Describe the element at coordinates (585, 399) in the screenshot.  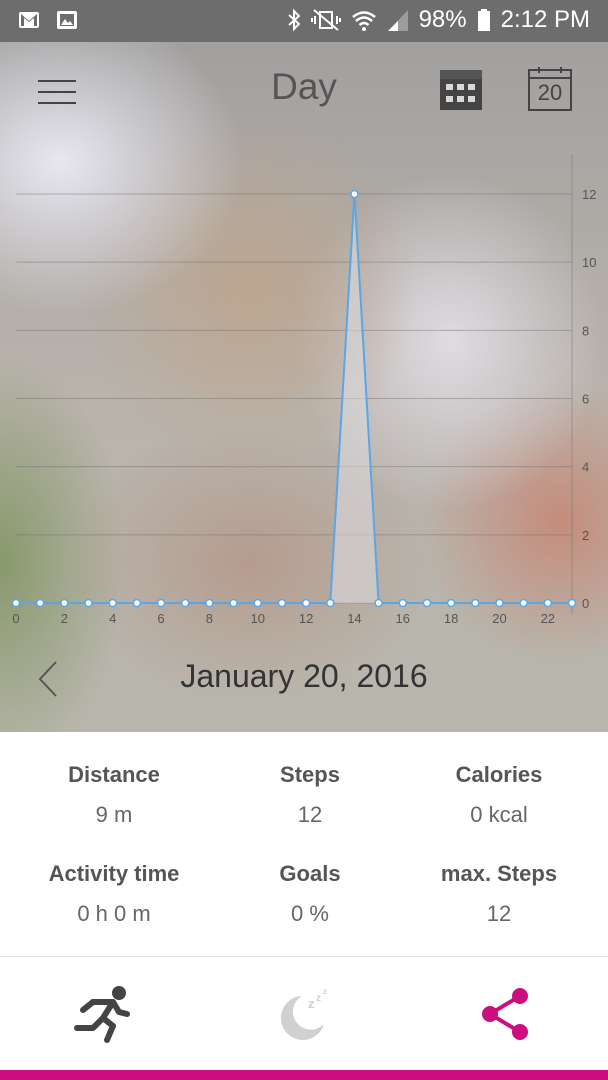
I see `y-tick-label: 6` at that location.